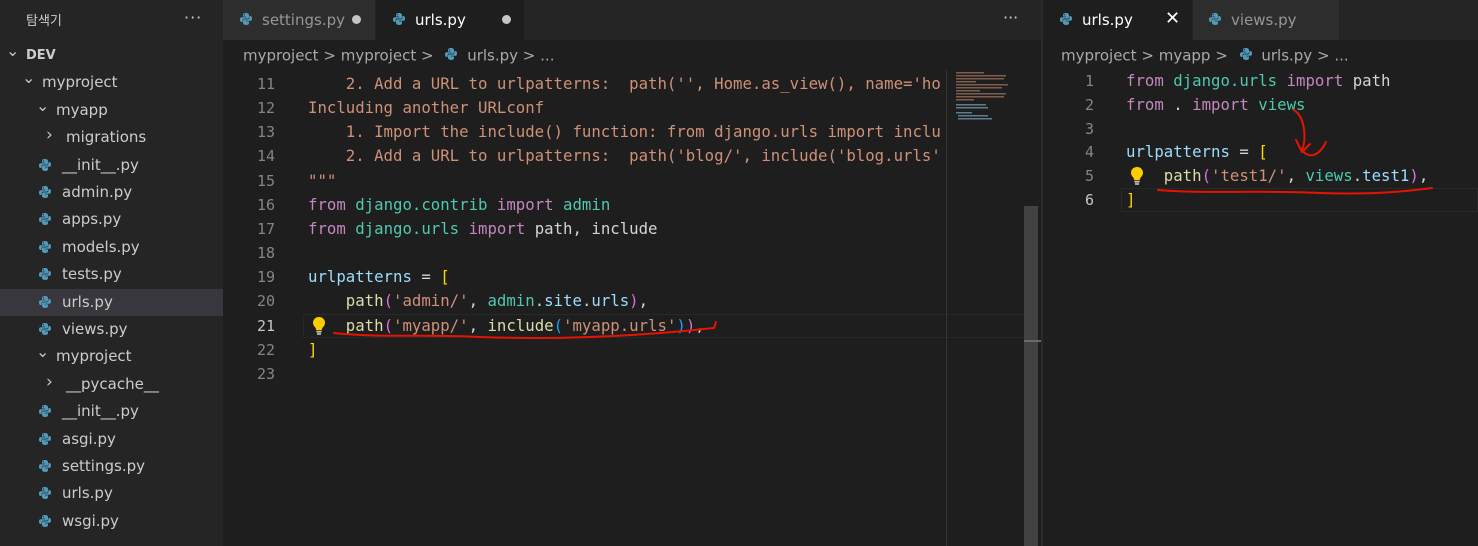  What do you see at coordinates (1295, 191) in the screenshot?
I see `underline-annotation-right` at bounding box center [1295, 191].